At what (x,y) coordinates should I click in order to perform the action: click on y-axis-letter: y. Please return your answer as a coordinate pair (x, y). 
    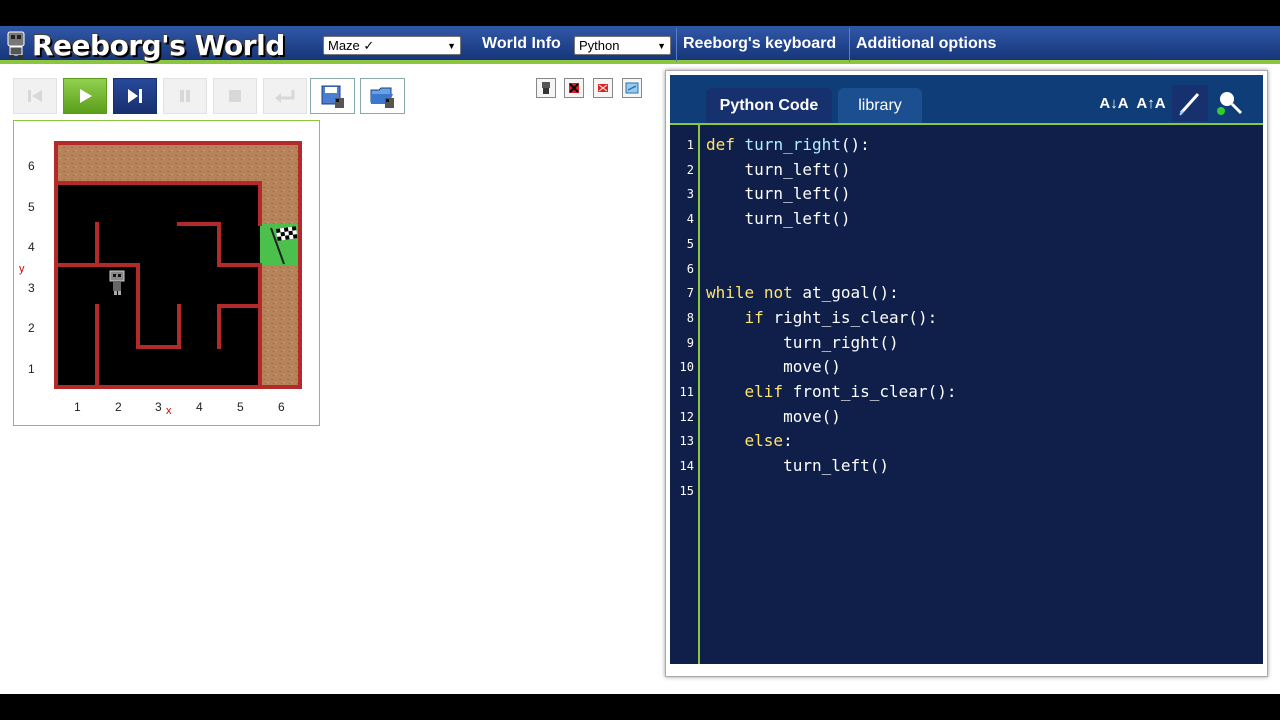
    Looking at the image, I should click on (22, 269).